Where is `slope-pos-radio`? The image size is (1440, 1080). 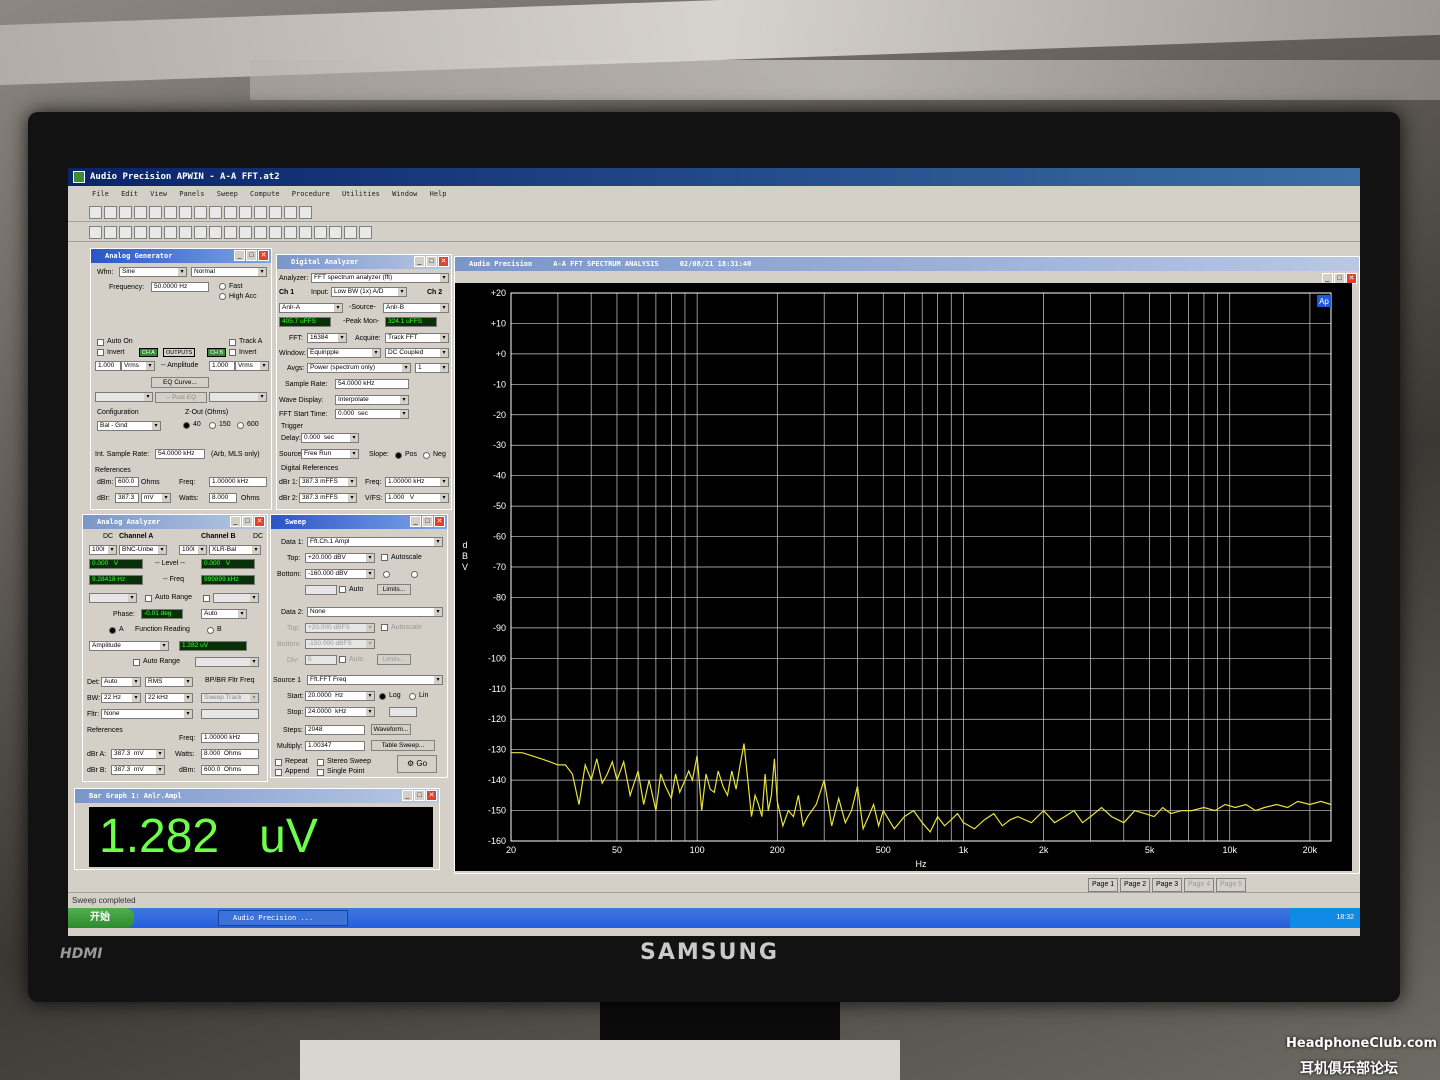
slope-pos-radio is located at coordinates (398, 455).